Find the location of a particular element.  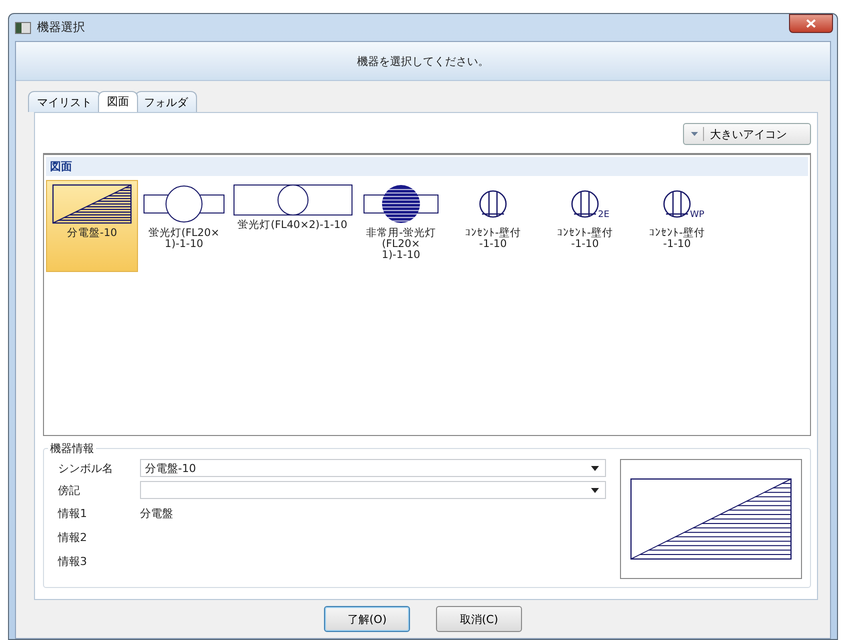

emergency-lamp-icon is located at coordinates (401, 204).